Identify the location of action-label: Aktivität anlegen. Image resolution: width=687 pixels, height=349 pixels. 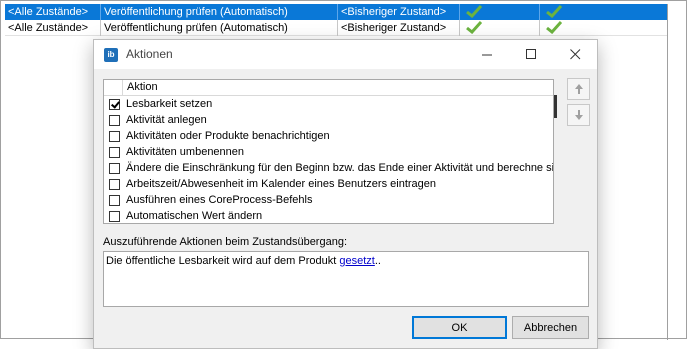
(166, 120).